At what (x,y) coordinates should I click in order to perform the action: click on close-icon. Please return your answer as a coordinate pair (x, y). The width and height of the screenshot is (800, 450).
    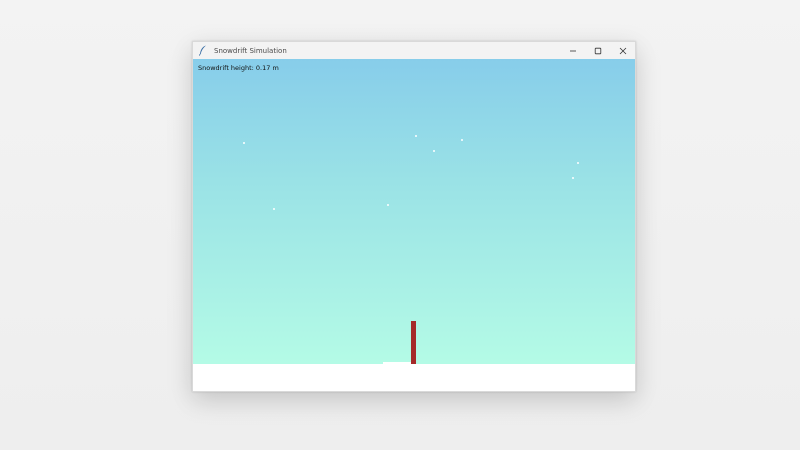
    Looking at the image, I should click on (622, 50).